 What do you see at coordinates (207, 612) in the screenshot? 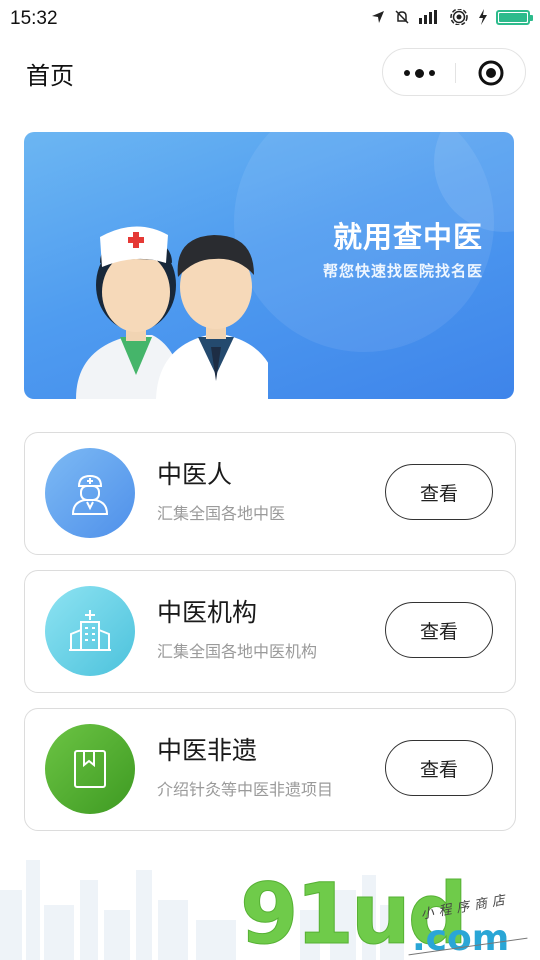
I see `card-title: 中医机构` at bounding box center [207, 612].